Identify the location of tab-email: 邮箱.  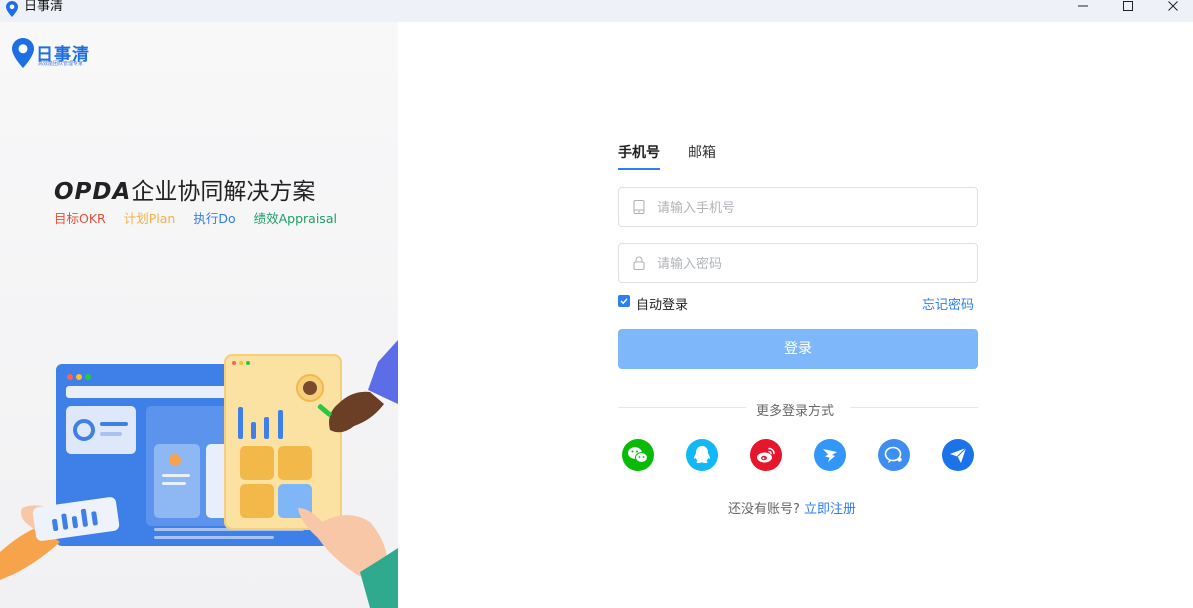
(702, 152).